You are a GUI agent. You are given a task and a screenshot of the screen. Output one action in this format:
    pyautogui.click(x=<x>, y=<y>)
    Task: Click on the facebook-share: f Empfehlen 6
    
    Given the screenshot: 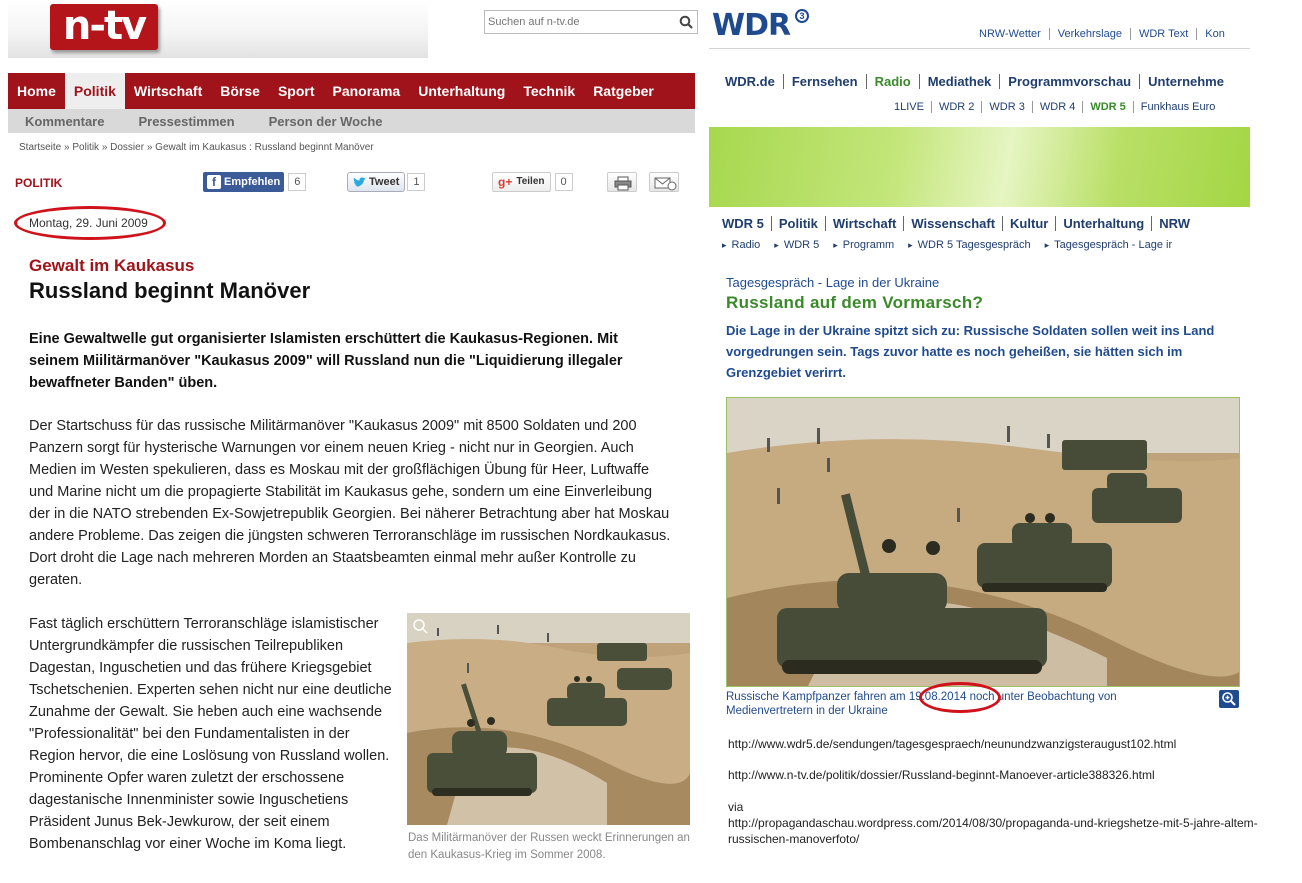 What is the action you would take?
    pyautogui.click(x=255, y=182)
    